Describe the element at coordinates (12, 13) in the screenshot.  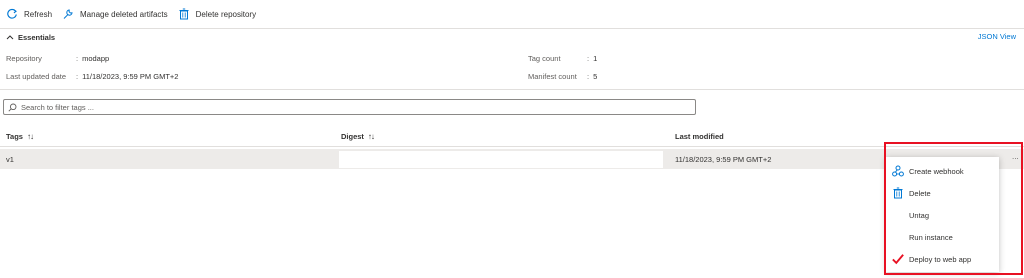
I see `refresh-icon` at that location.